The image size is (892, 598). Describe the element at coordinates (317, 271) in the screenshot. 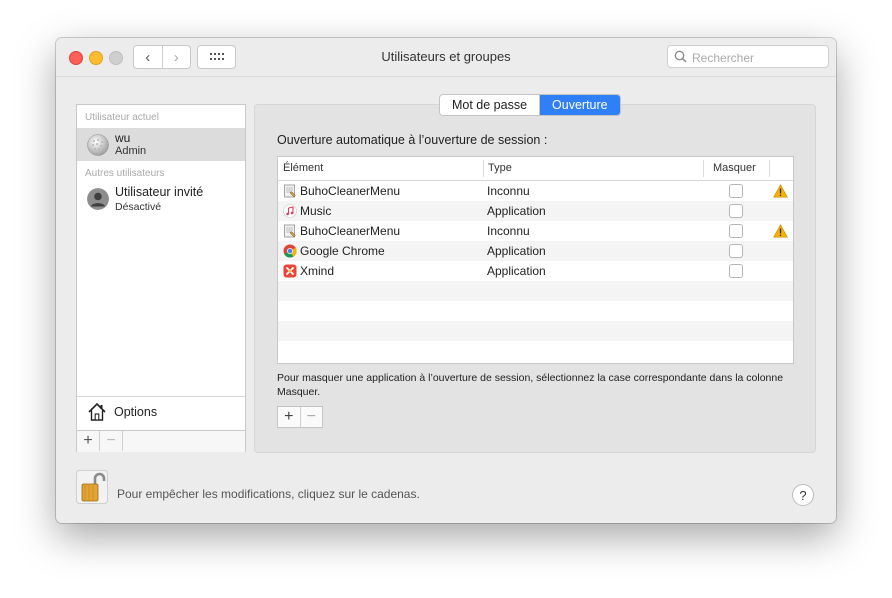

I see `item-name: Xmind` at that location.